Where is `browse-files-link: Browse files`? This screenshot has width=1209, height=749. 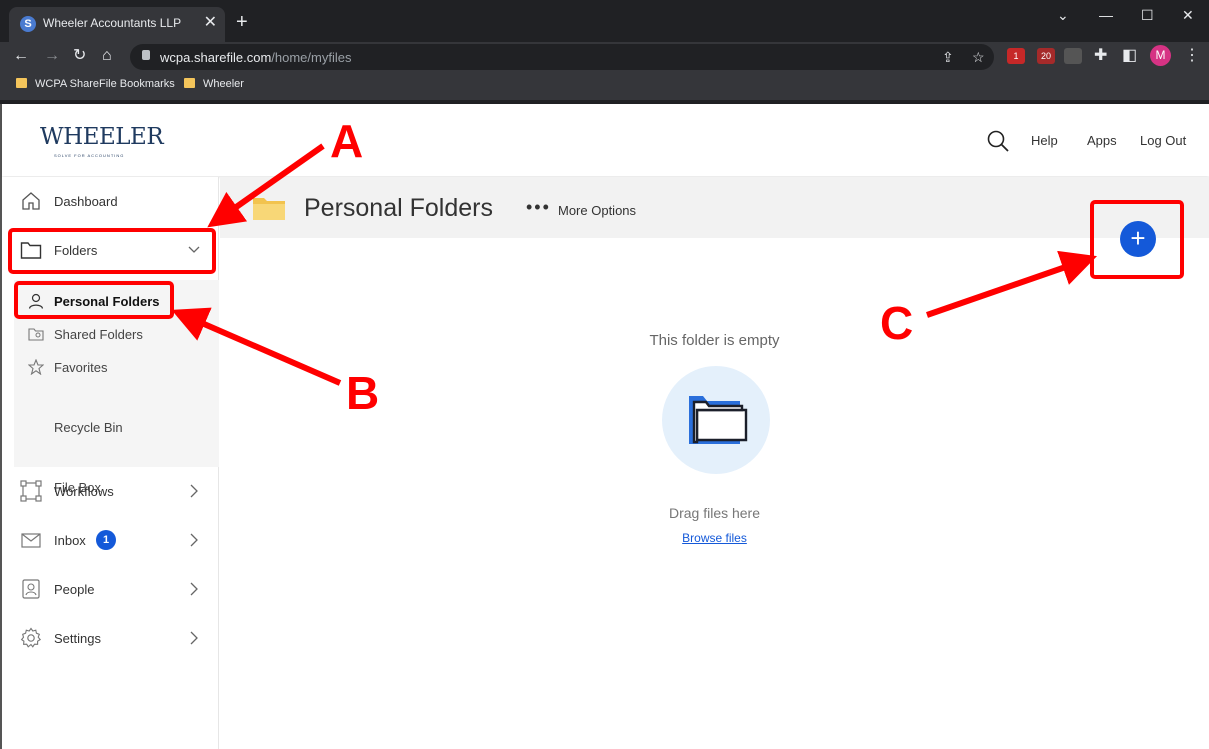 browse-files-link: Browse files is located at coordinates (714, 538).